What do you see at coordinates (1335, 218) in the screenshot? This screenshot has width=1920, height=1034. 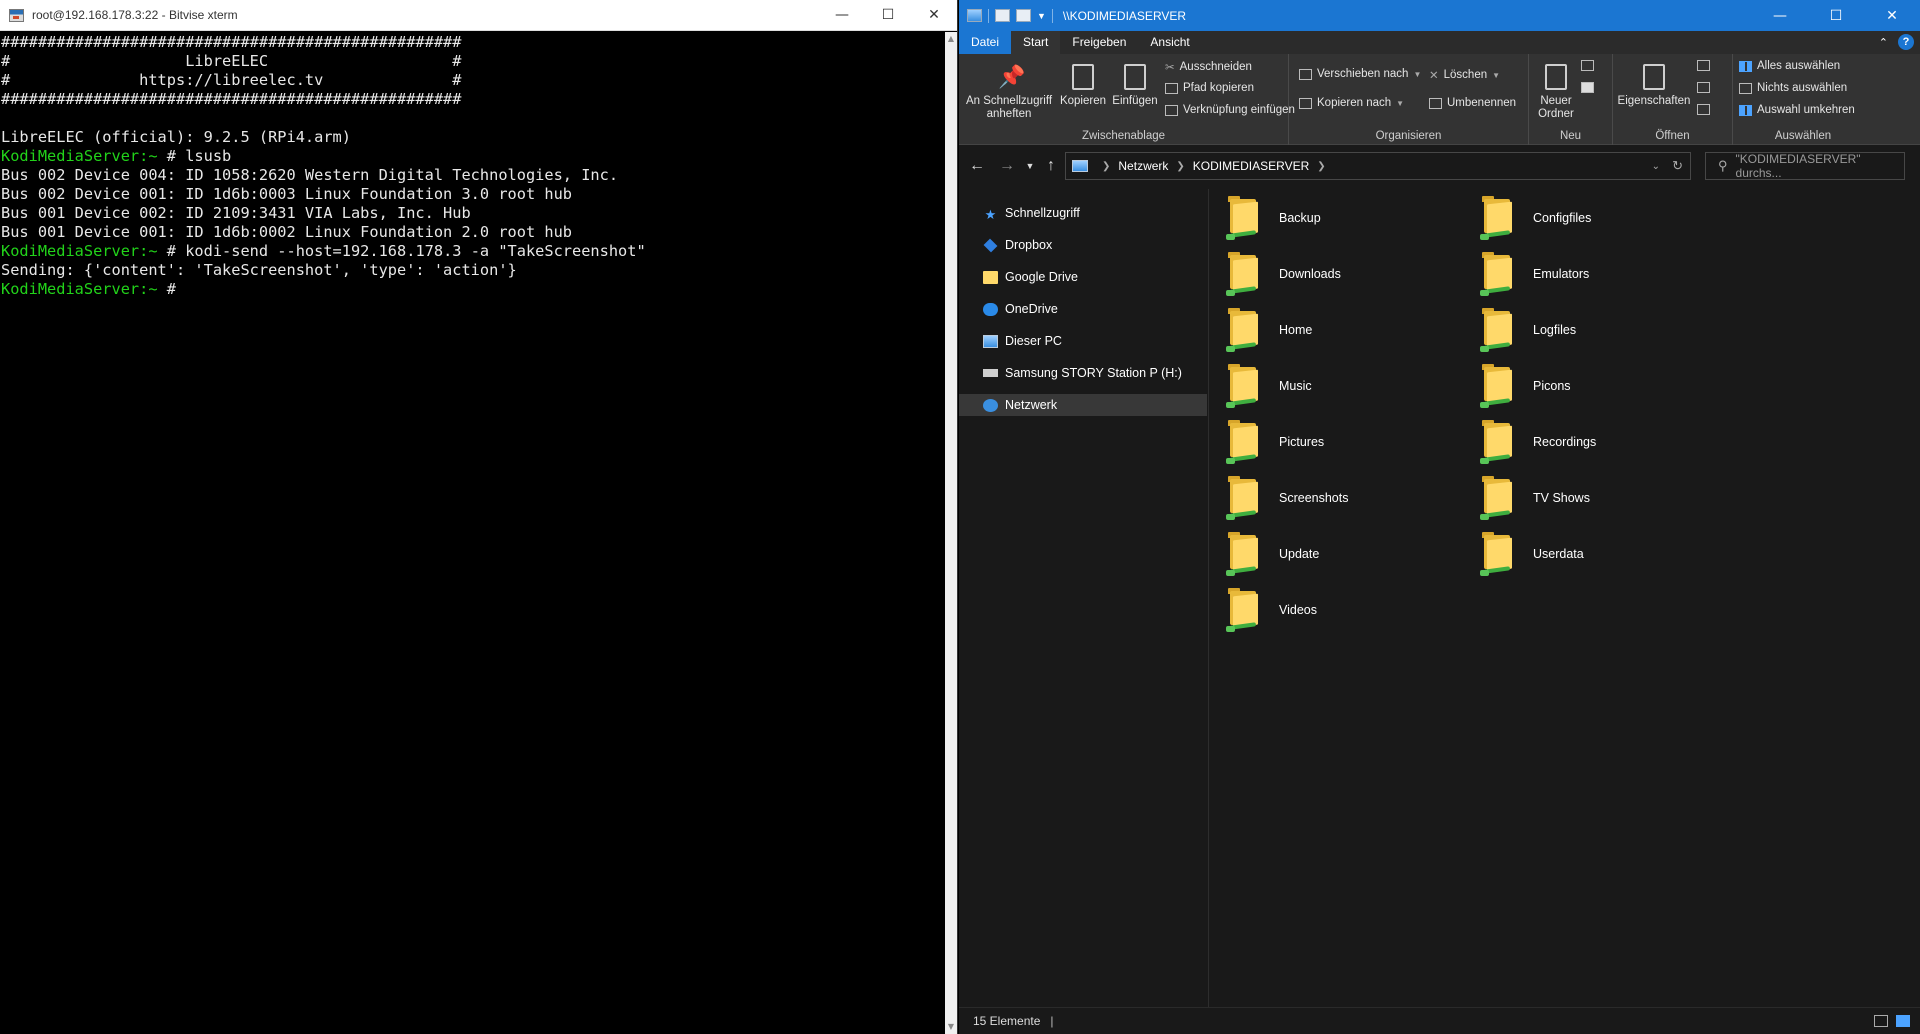 I see `network-folder-item: Backup` at bounding box center [1335, 218].